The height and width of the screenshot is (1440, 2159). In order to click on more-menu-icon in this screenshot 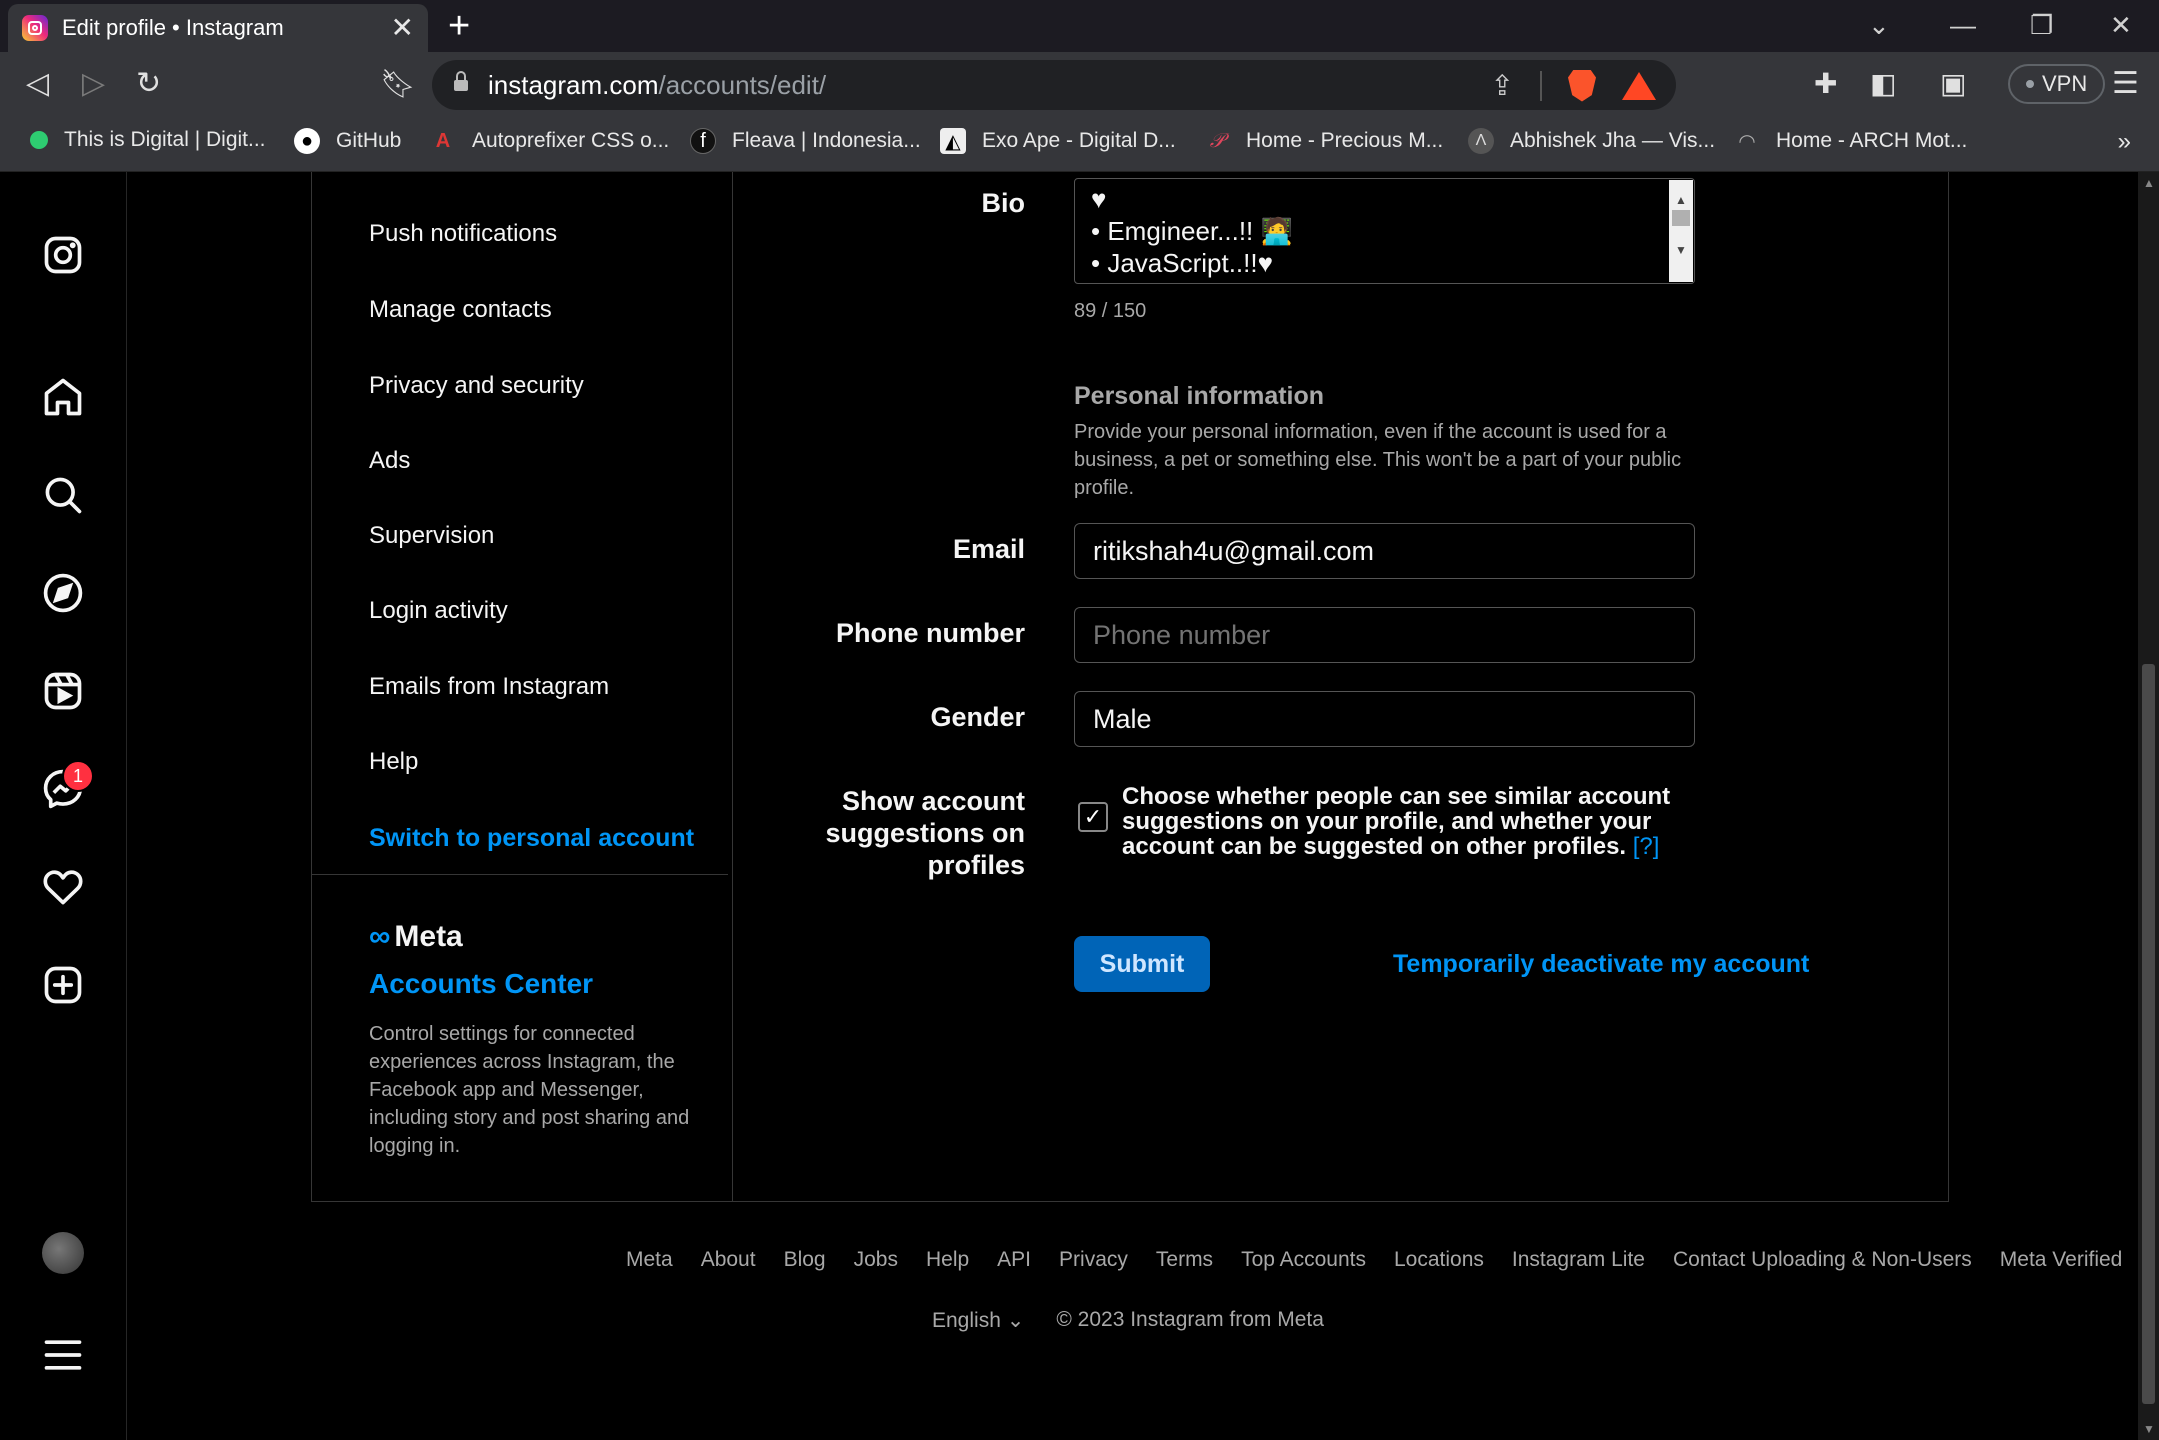, I will do `click(63, 1355)`.